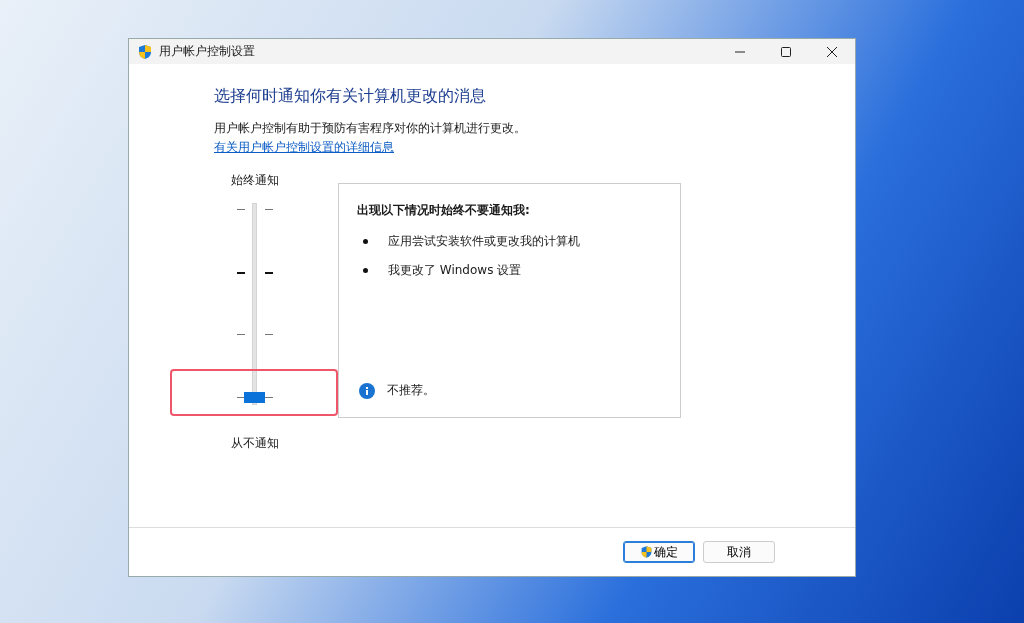 Image resolution: width=1024 pixels, height=623 pixels. I want to click on heading: 选择何时通知你有关计算机更改的消息, so click(350, 96).